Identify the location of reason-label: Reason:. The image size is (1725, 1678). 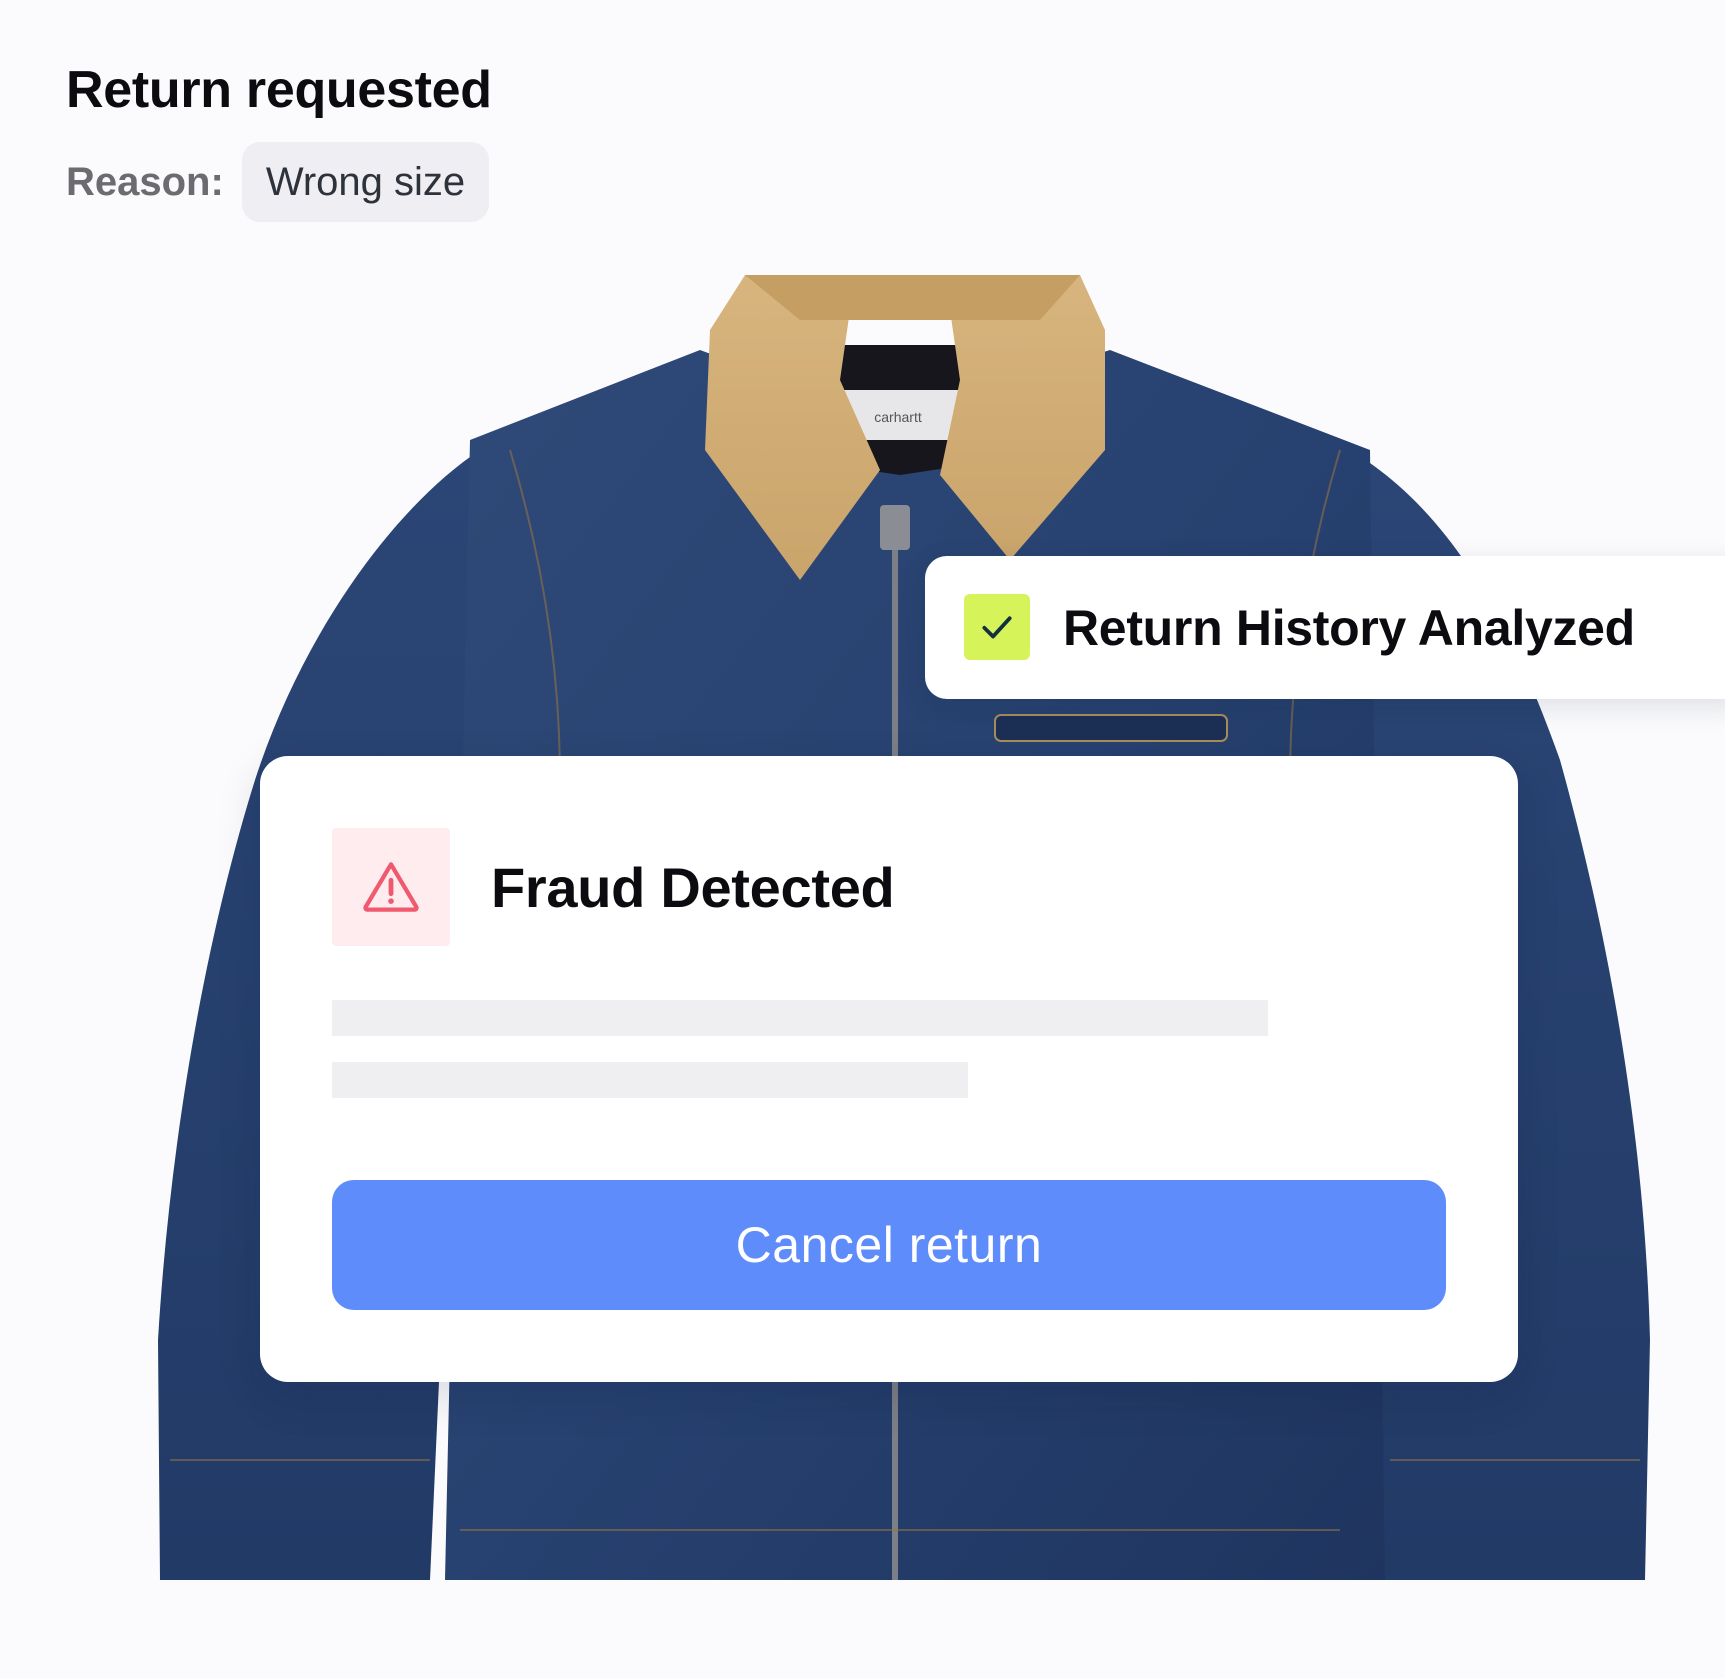
(145, 181).